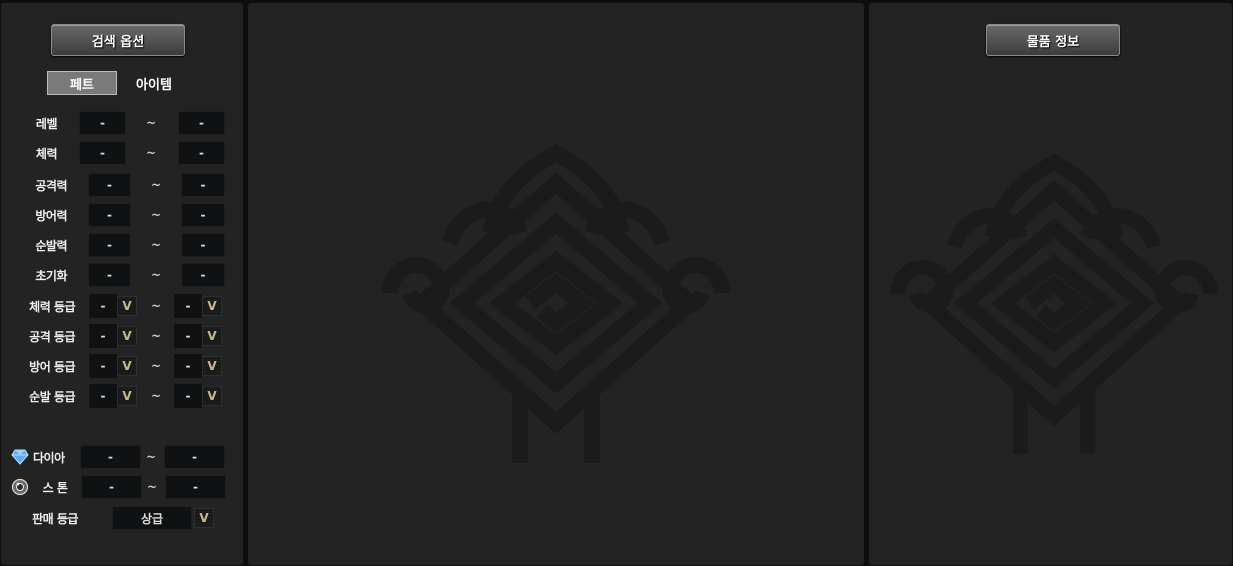  Describe the element at coordinates (82, 83) in the screenshot. I see `tab-pet: 페트` at that location.